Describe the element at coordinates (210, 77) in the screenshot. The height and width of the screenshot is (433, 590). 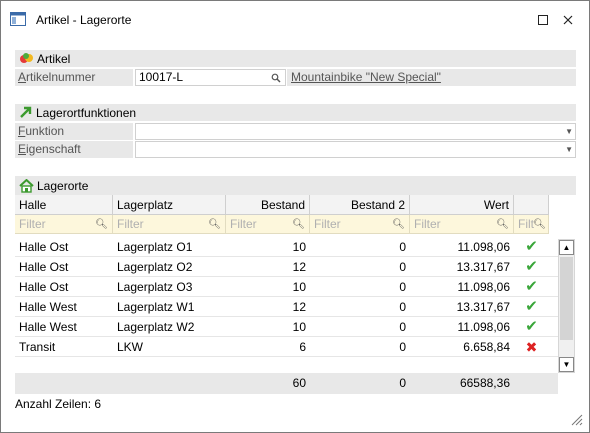
I see `artikelnummer-input: 10017-L` at that location.